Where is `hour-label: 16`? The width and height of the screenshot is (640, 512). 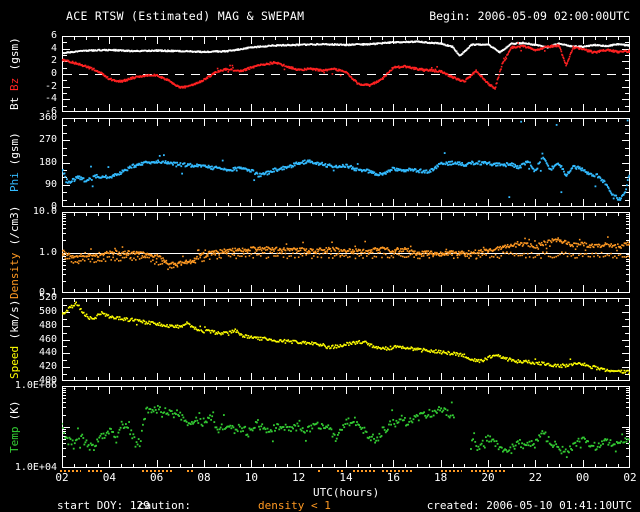 hour-label: 16 is located at coordinates (393, 477).